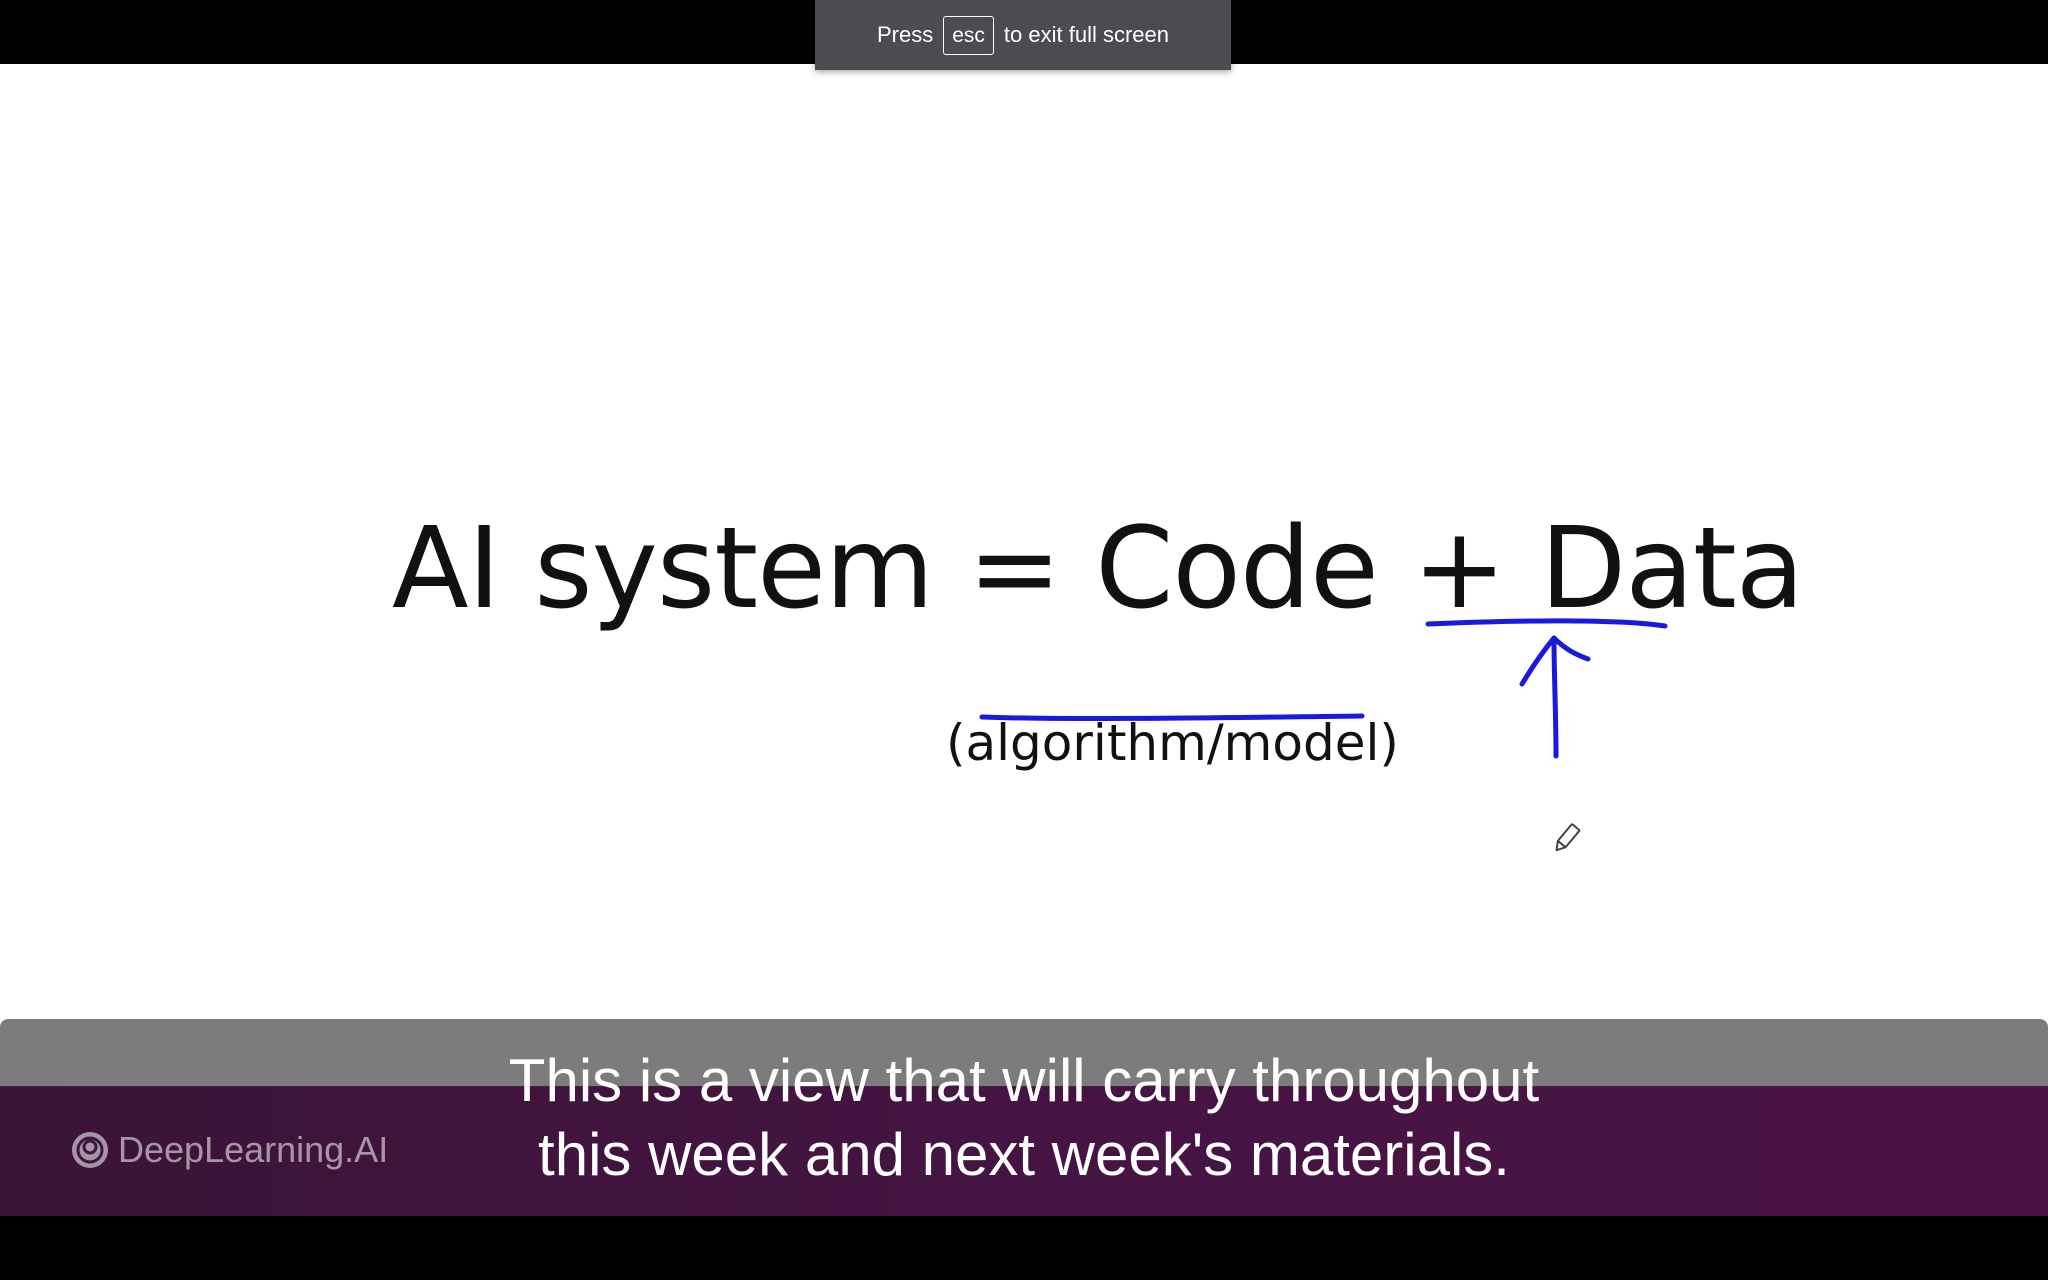 This screenshot has width=2048, height=1280. I want to click on arrow-shaft, so click(1555, 697).